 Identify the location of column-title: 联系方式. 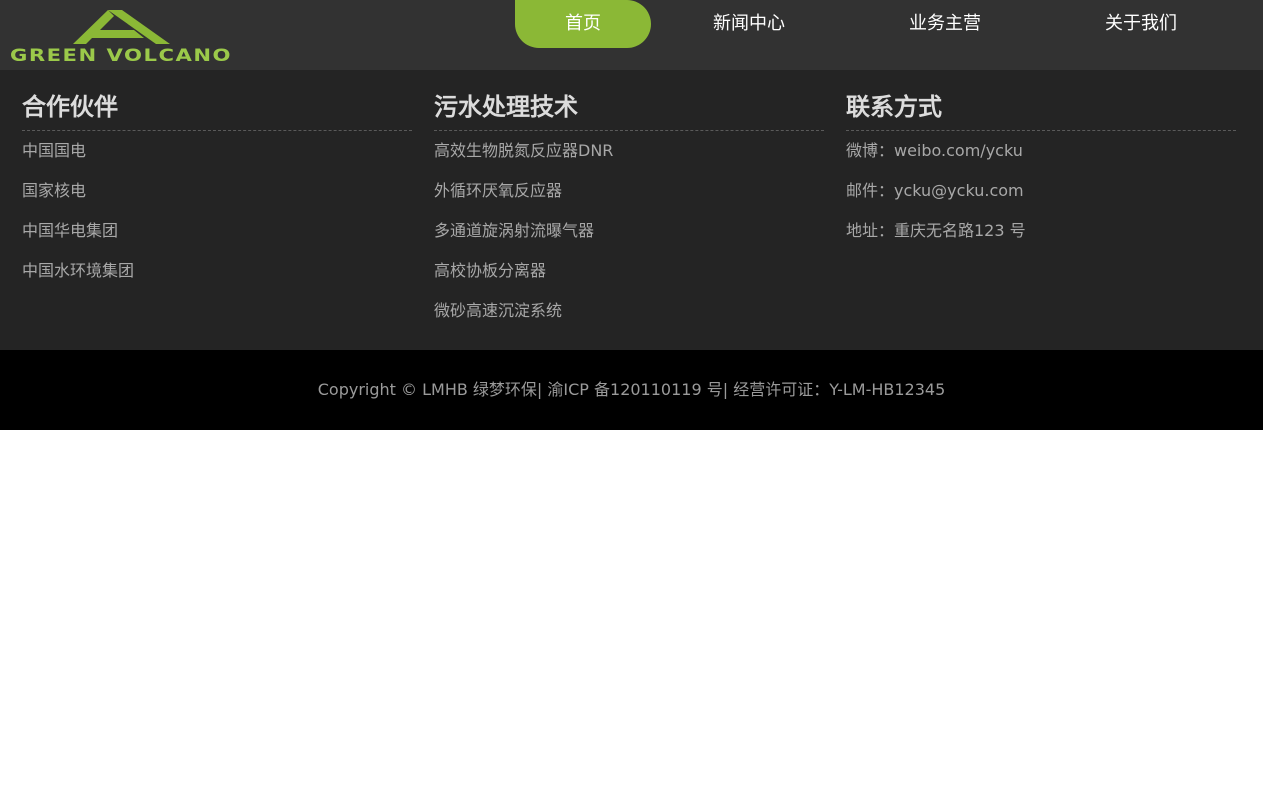
(894, 107).